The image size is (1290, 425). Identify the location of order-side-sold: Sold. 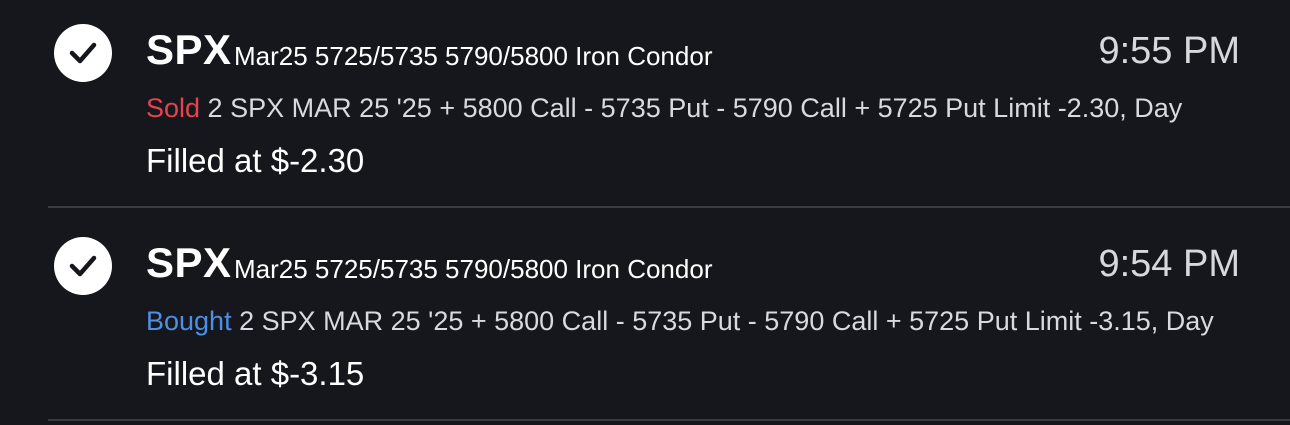
(173, 108).